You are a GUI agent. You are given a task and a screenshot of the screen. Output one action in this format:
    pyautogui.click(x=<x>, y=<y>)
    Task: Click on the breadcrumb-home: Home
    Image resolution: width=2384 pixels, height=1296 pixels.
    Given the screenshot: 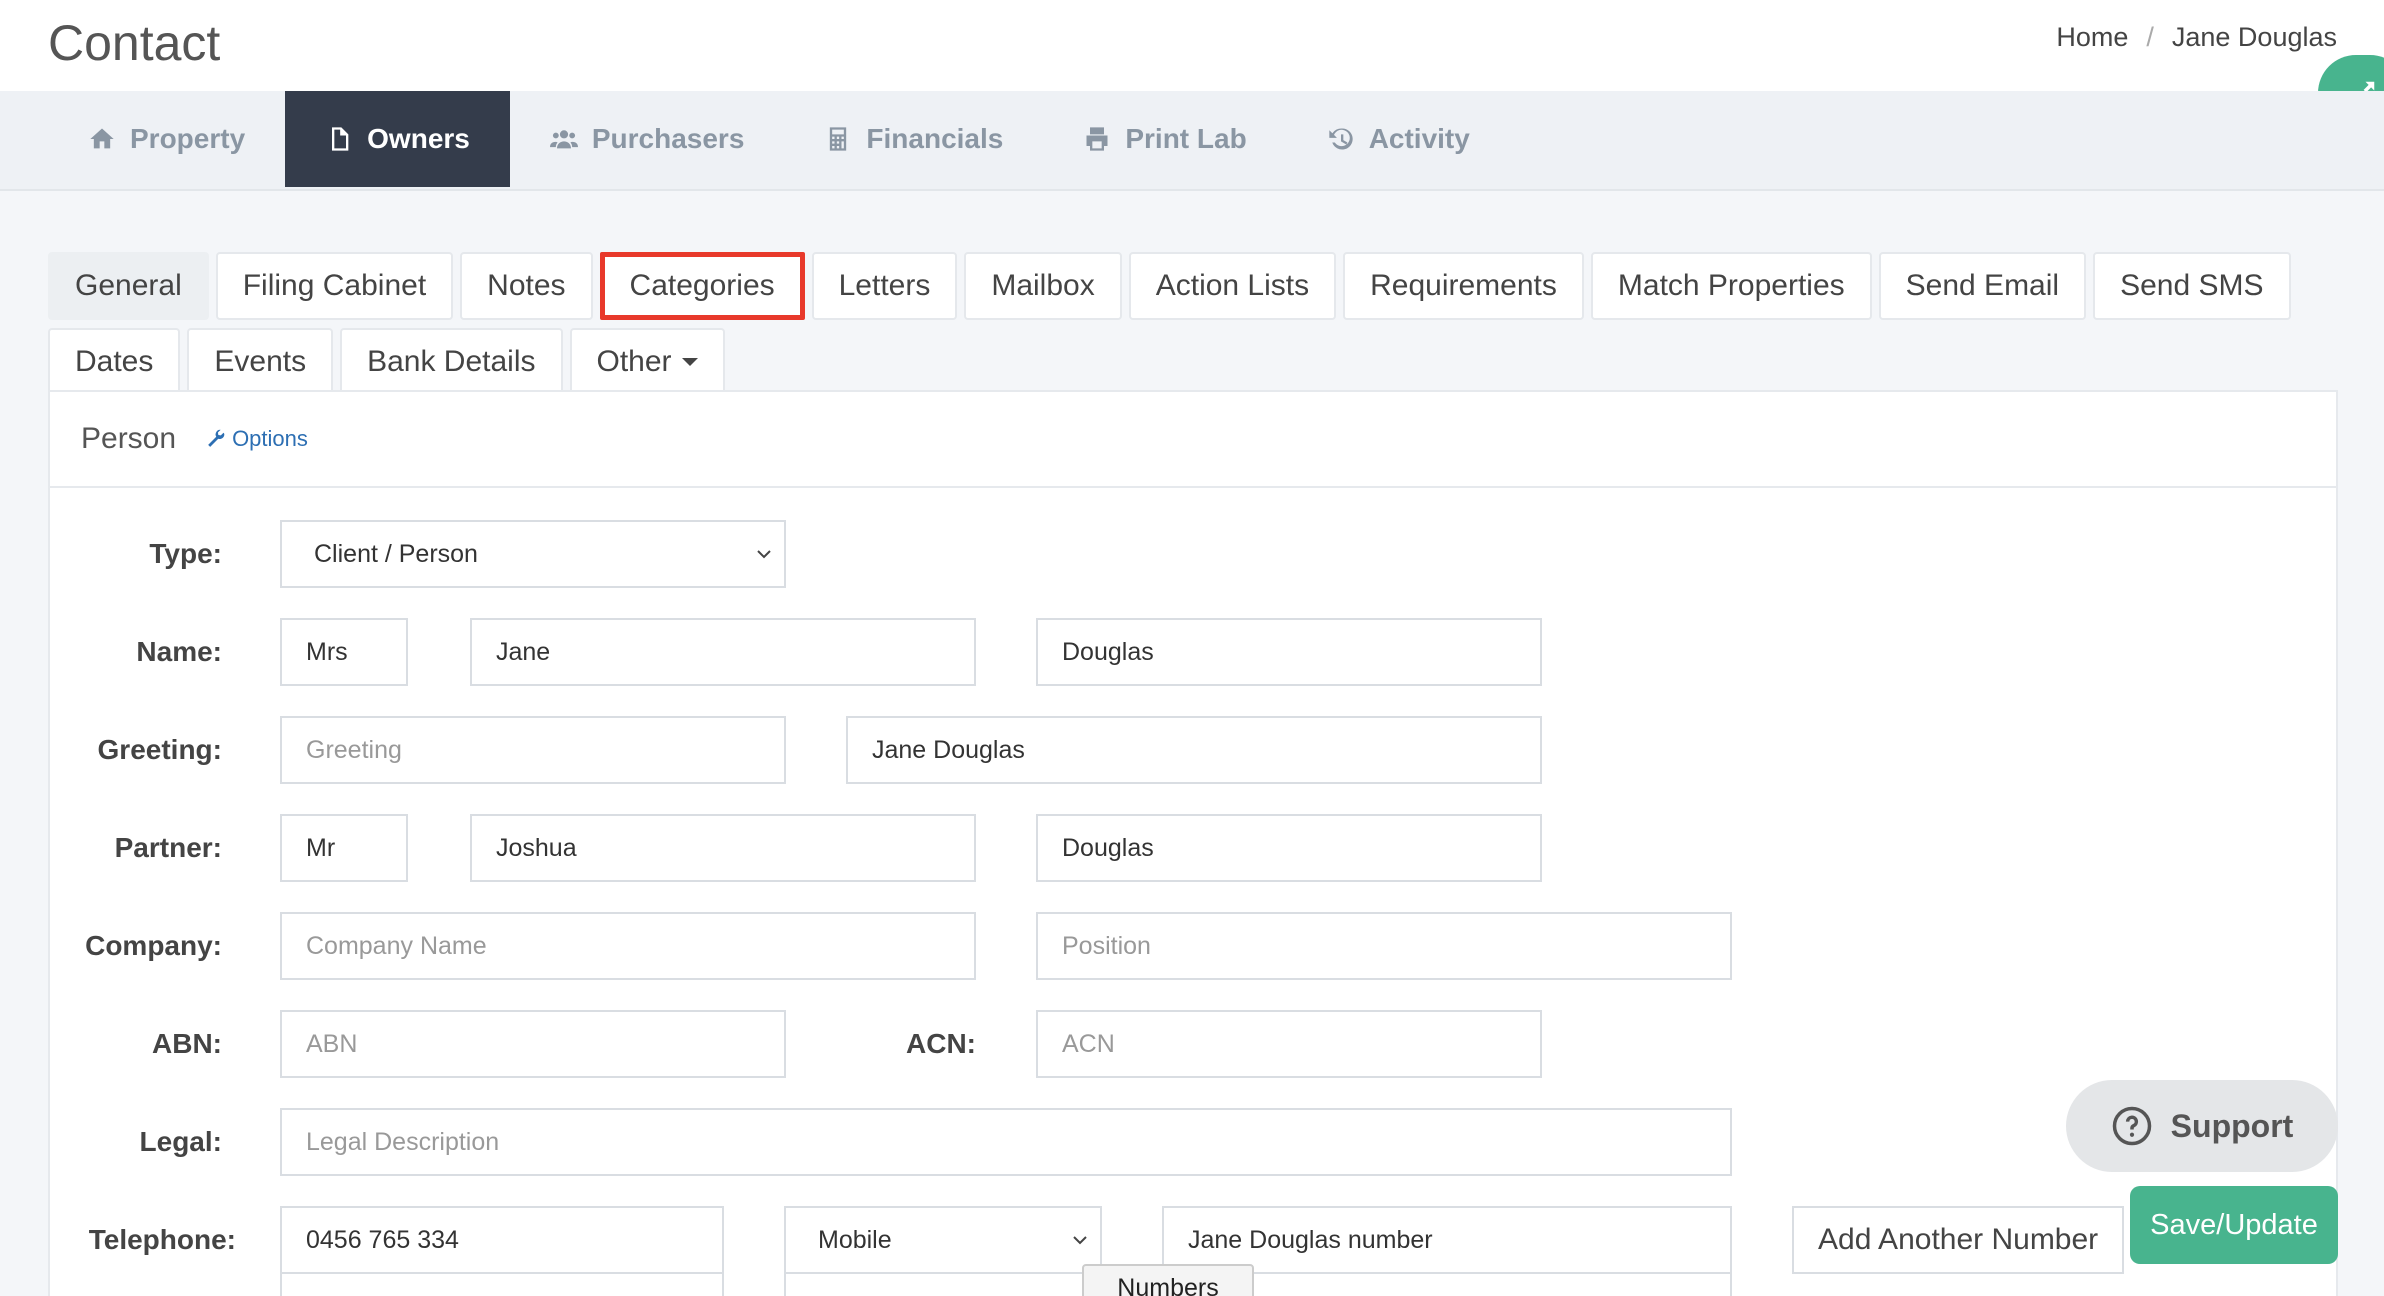 What is the action you would take?
    pyautogui.click(x=2092, y=37)
    